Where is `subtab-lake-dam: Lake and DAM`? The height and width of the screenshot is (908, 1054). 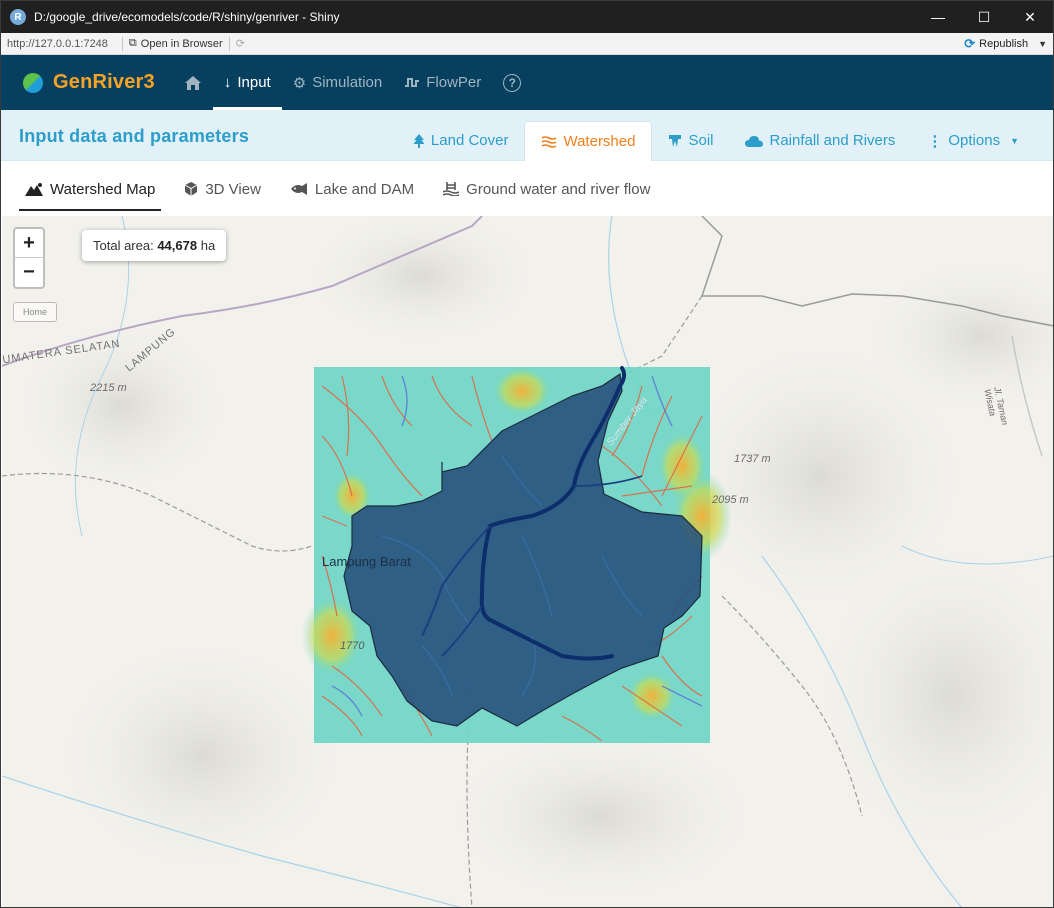
subtab-lake-dam: Lake and DAM is located at coordinates (352, 189).